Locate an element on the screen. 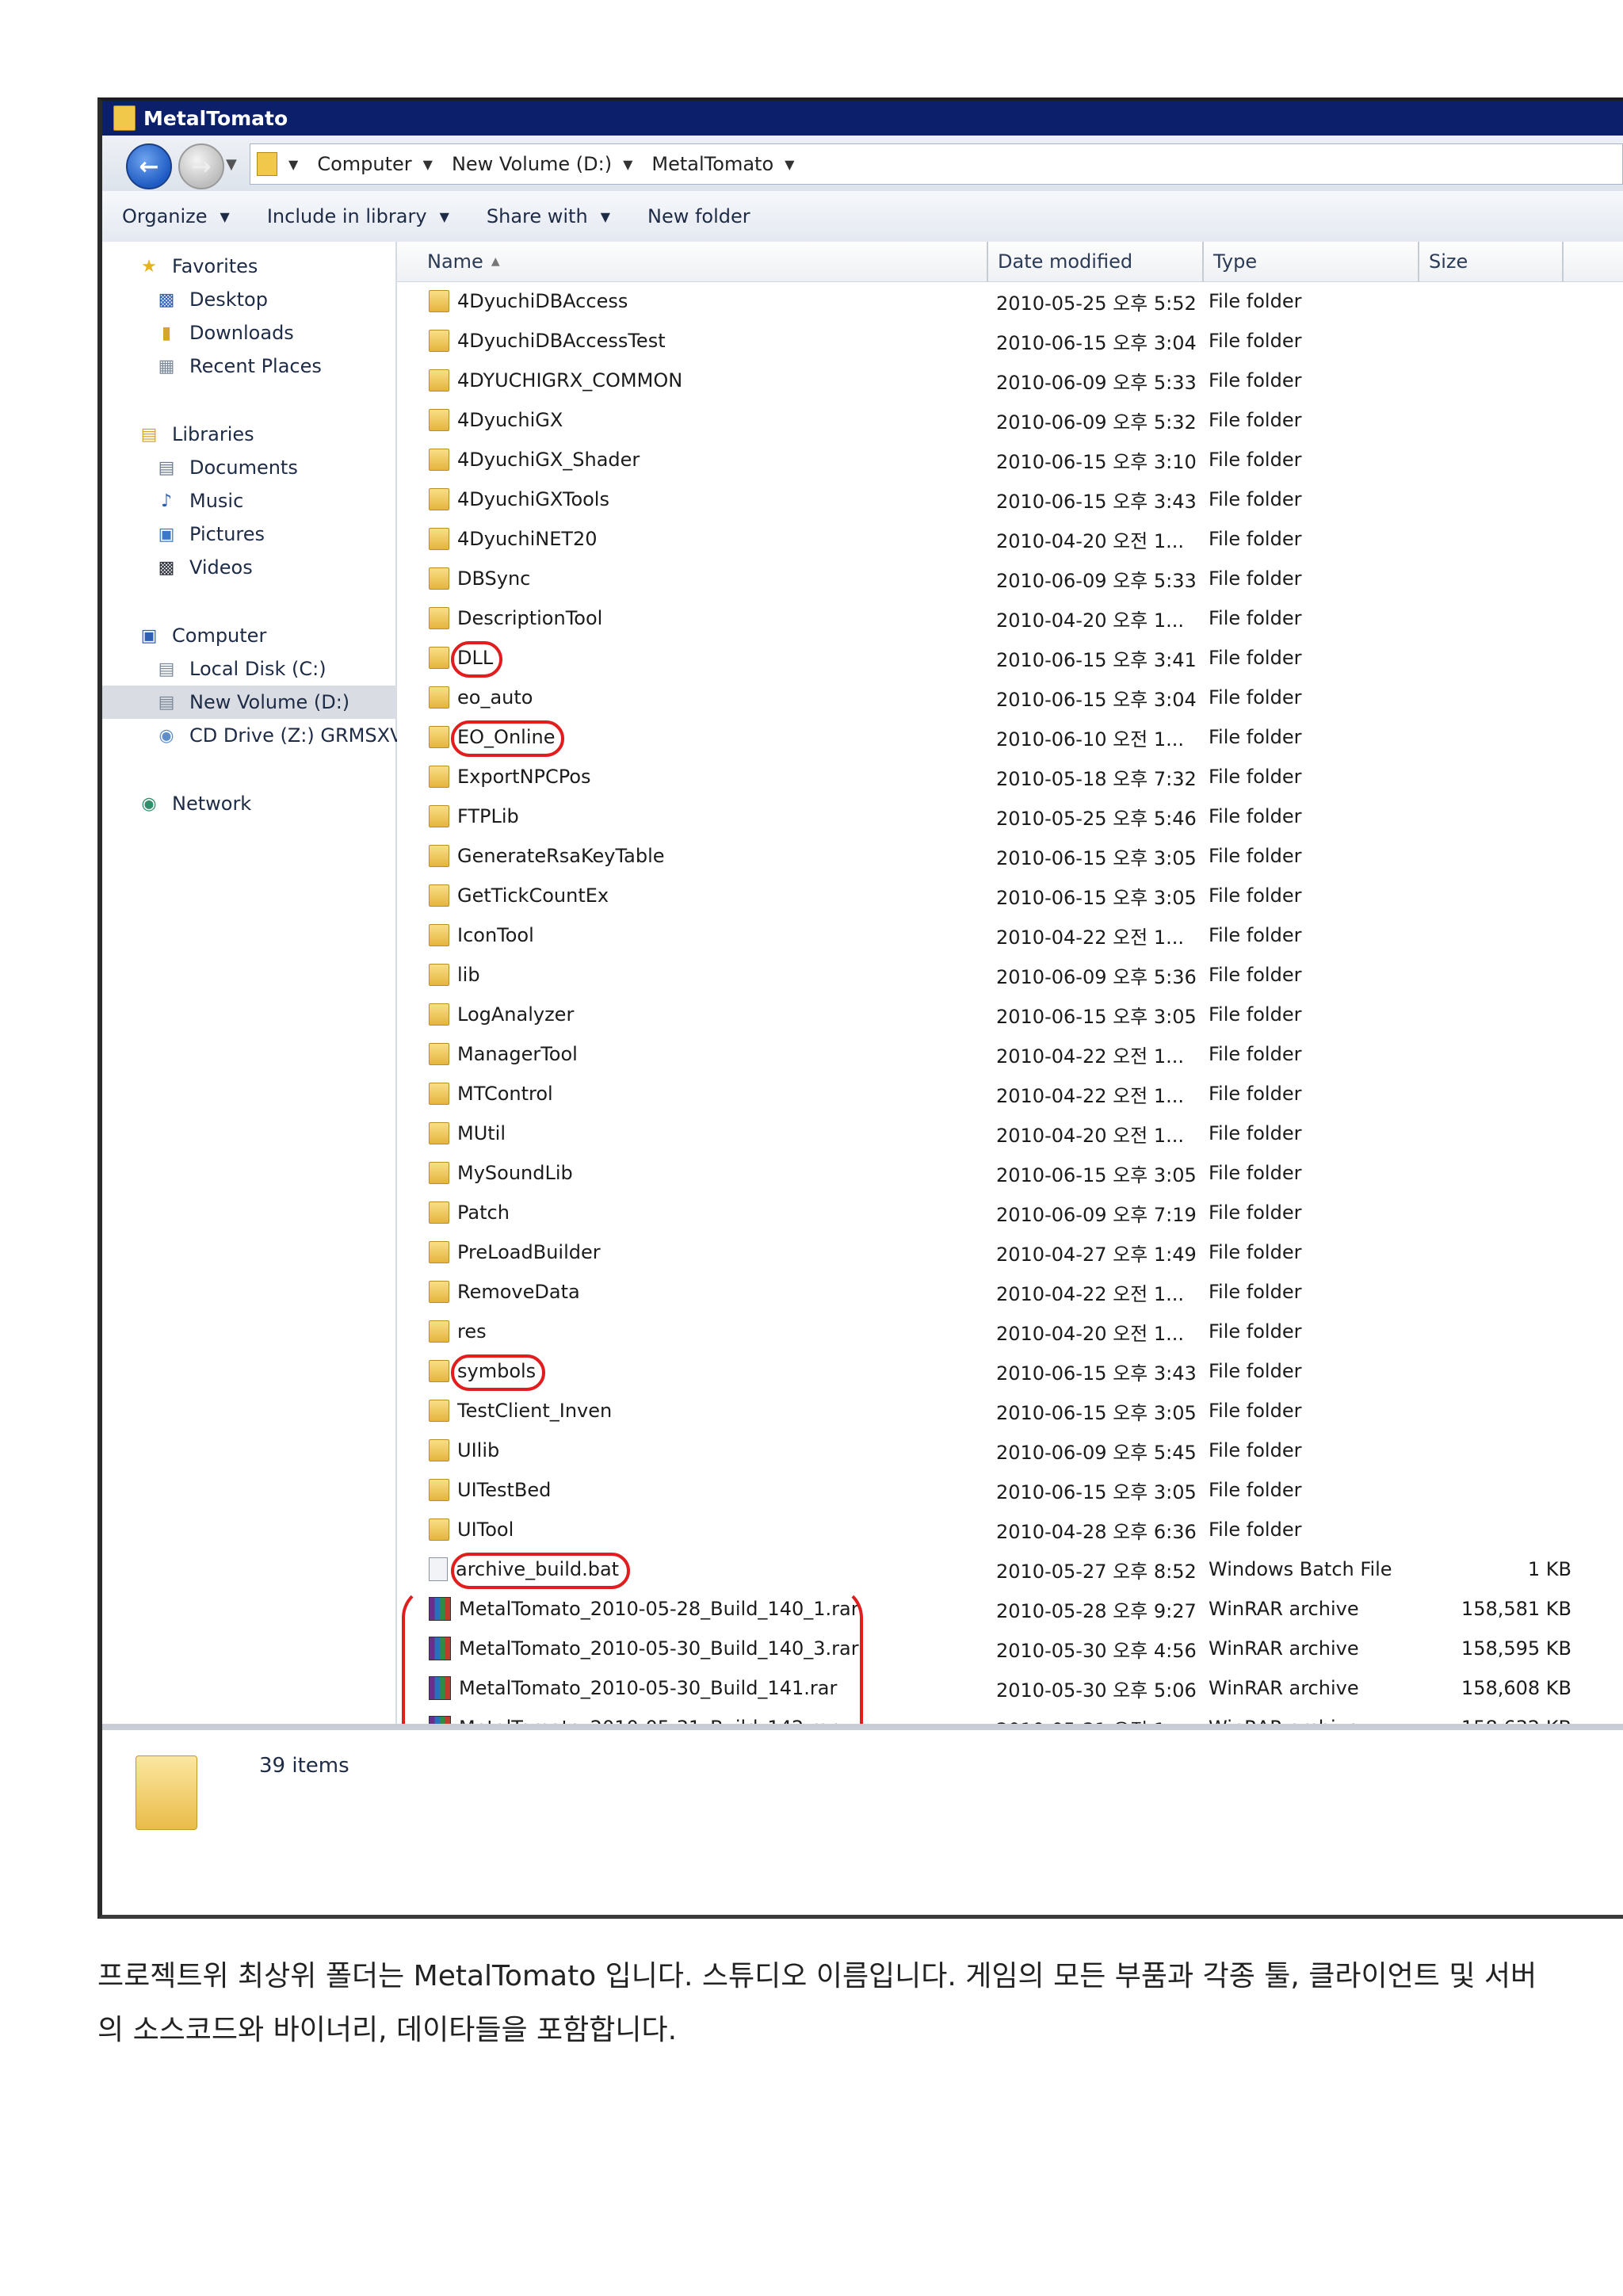 This screenshot has height=2296, width=1623. nav-libraries: ▤ Libraries is located at coordinates (266, 434).